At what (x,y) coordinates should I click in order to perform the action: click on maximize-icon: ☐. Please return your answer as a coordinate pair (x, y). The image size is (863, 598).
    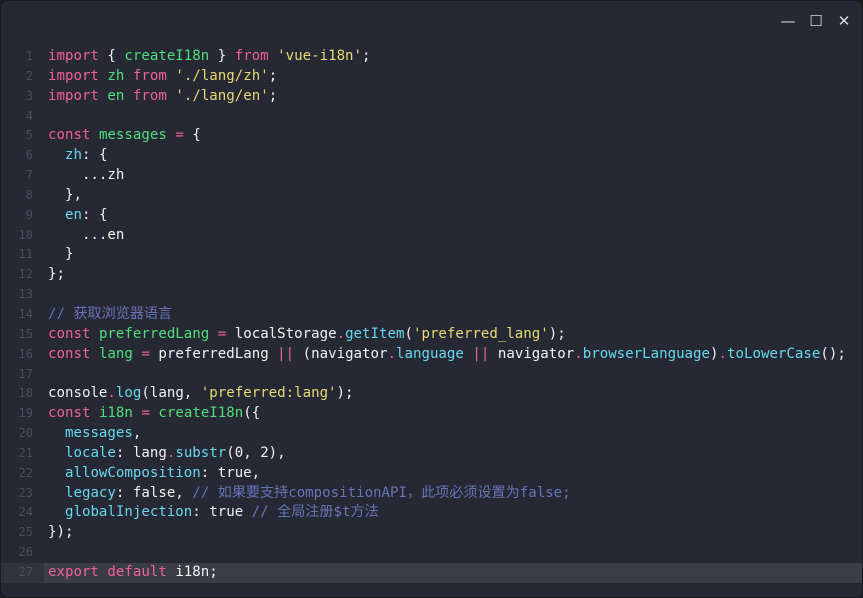
    Looking at the image, I should click on (816, 21).